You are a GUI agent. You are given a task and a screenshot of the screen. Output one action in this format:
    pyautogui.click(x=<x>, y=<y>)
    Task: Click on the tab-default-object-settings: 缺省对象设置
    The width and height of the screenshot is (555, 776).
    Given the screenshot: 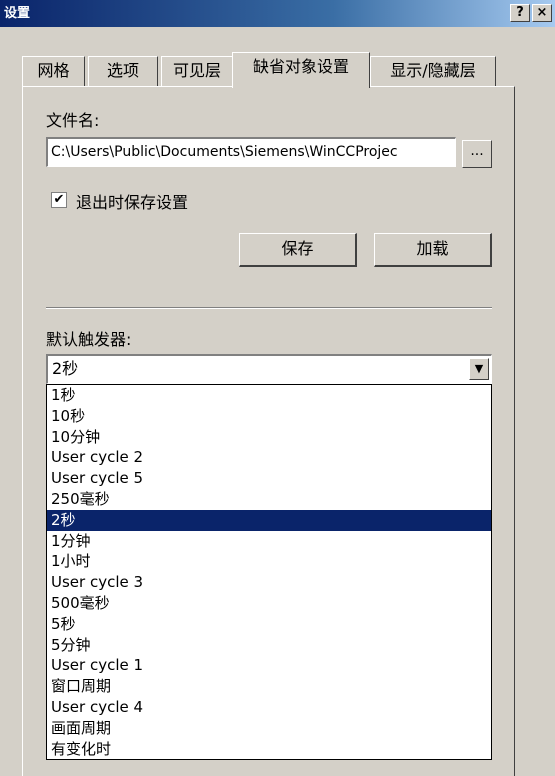 What is the action you would take?
    pyautogui.click(x=301, y=70)
    